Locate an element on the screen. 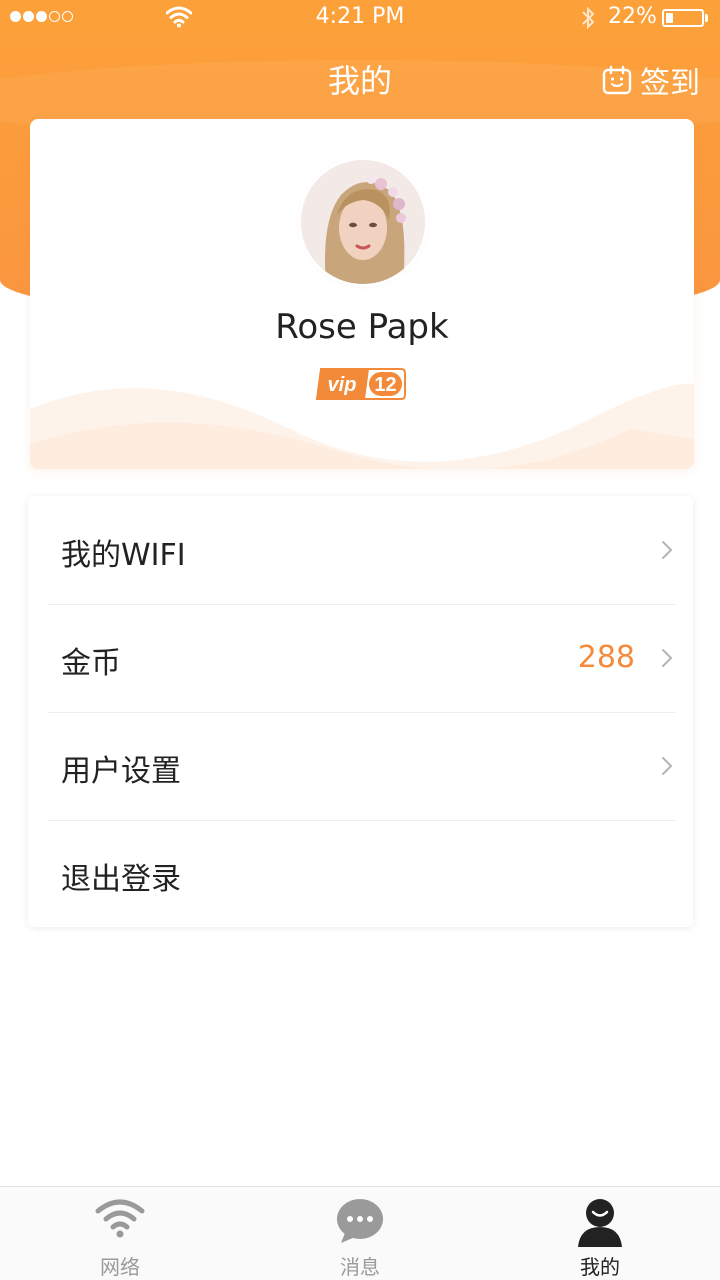  tab-label: 我的 is located at coordinates (600, 1267).